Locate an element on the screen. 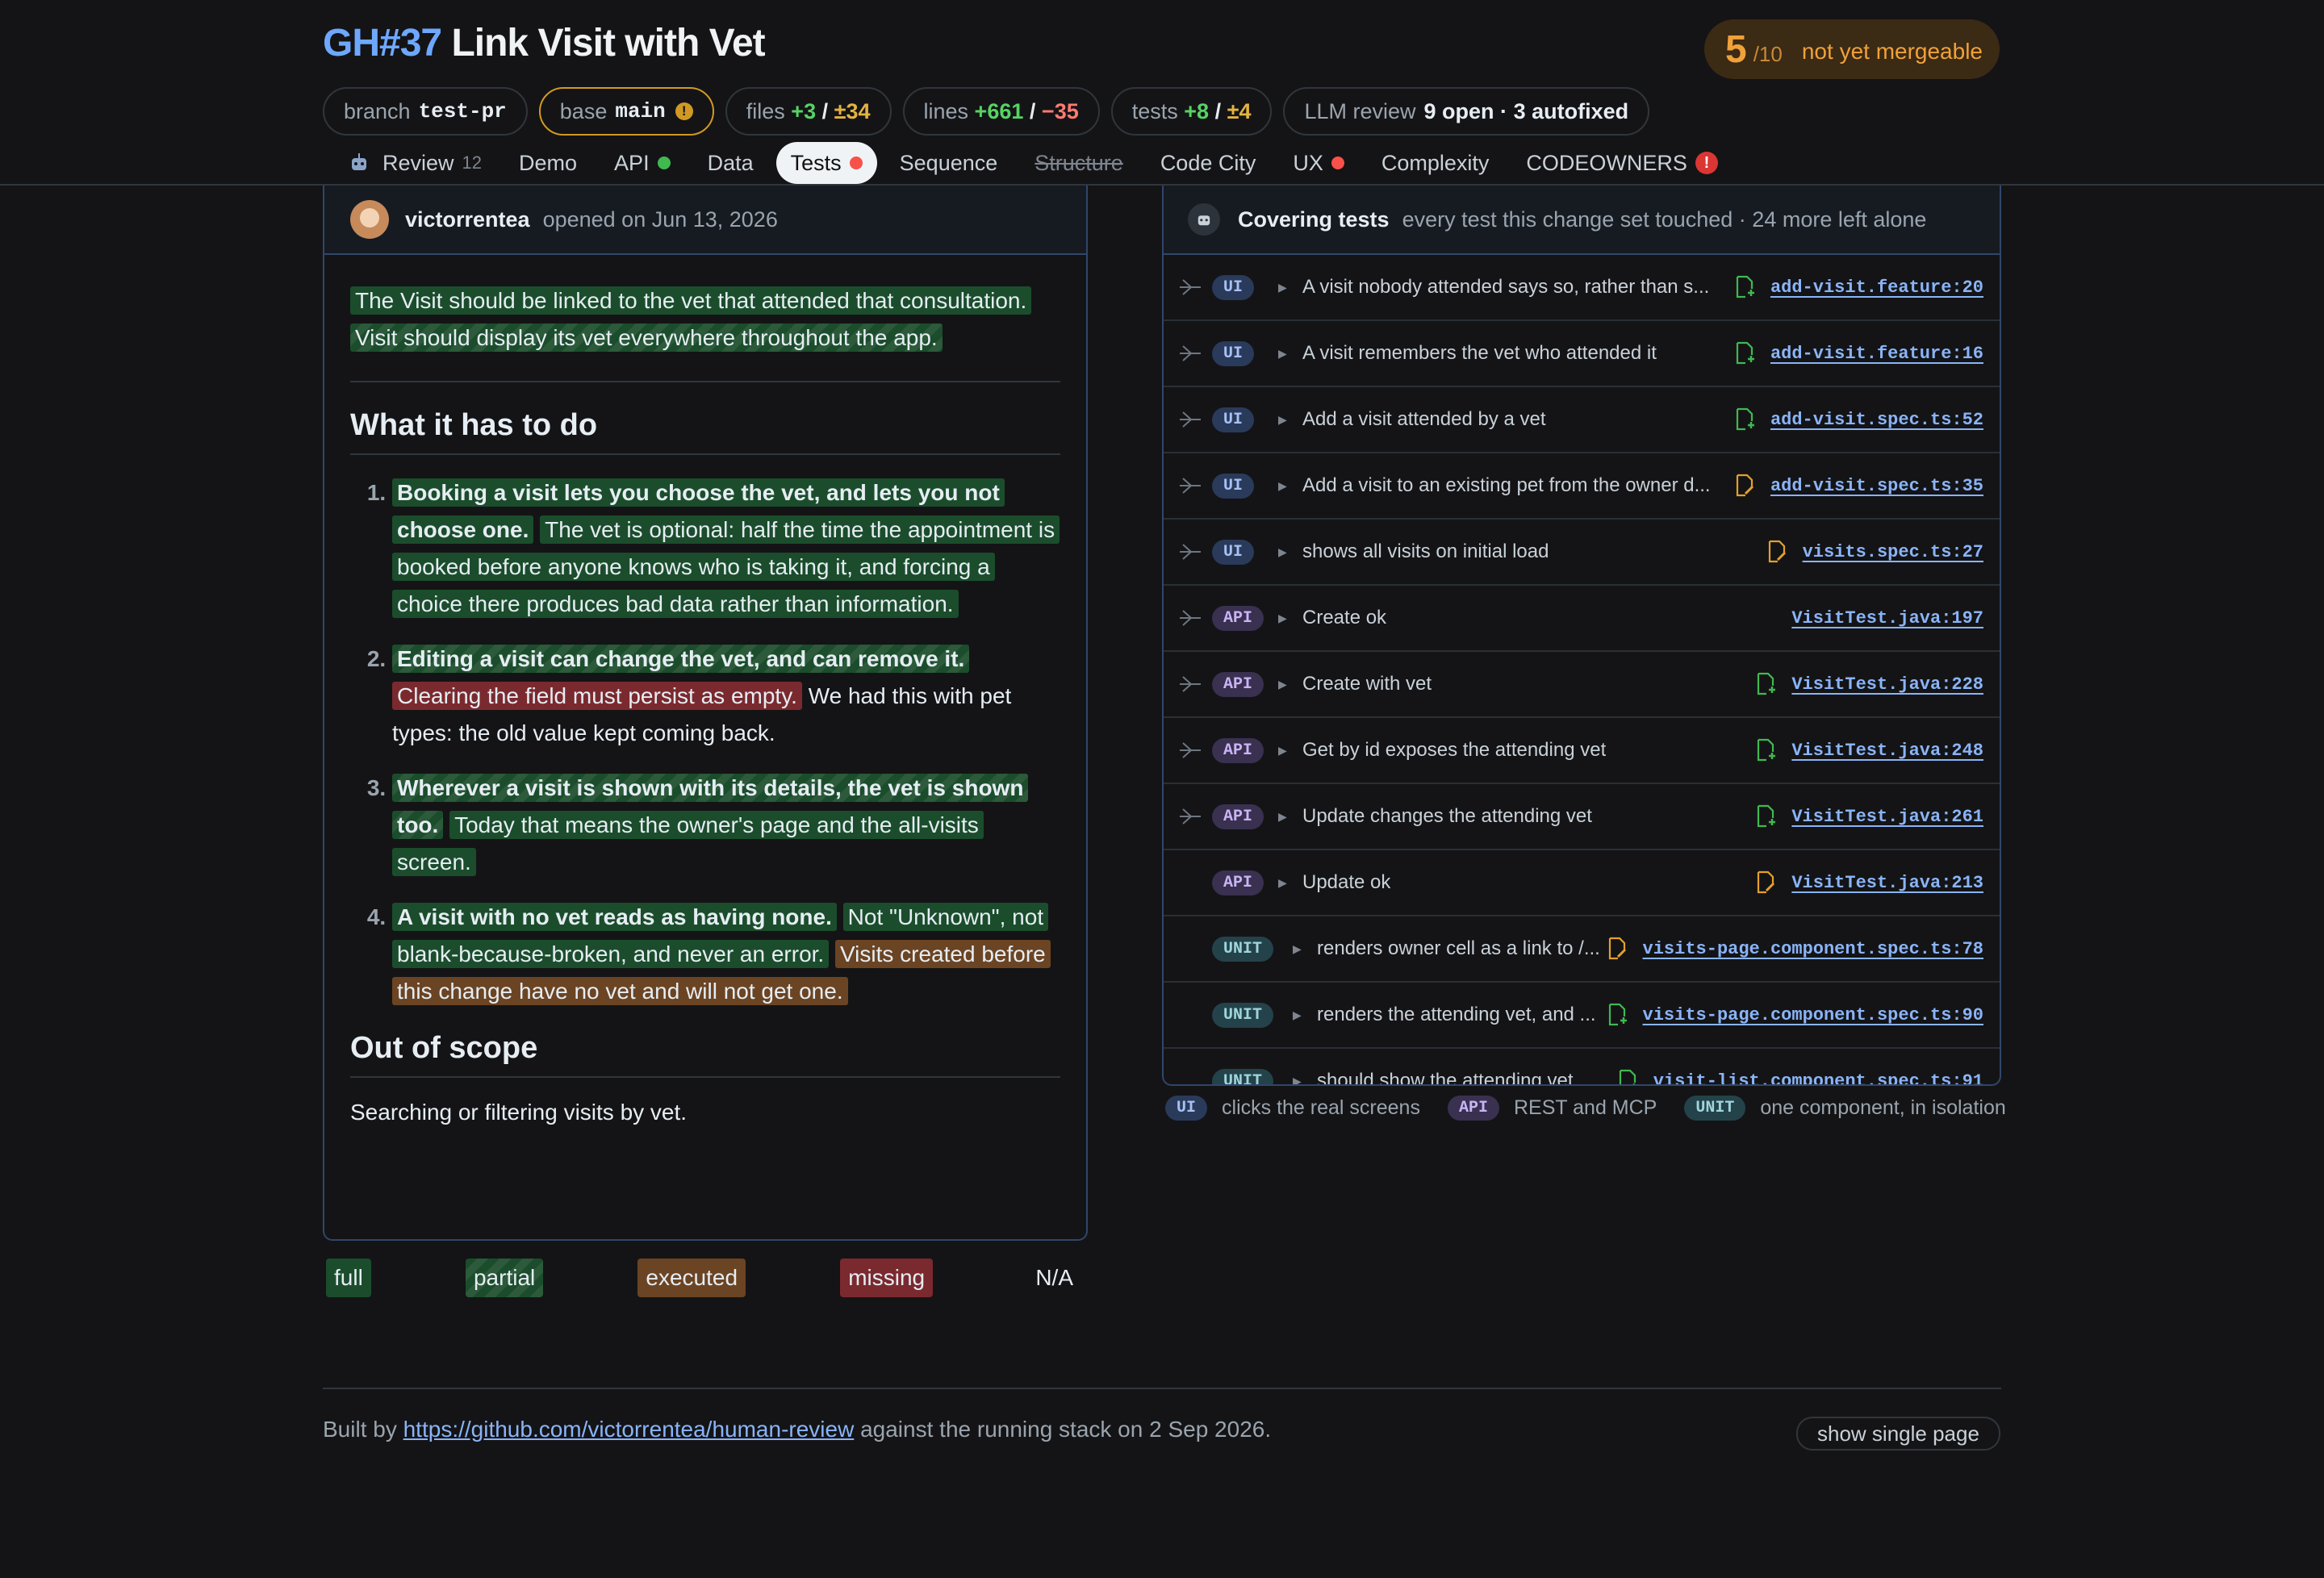  base-name: main is located at coordinates (640, 111).